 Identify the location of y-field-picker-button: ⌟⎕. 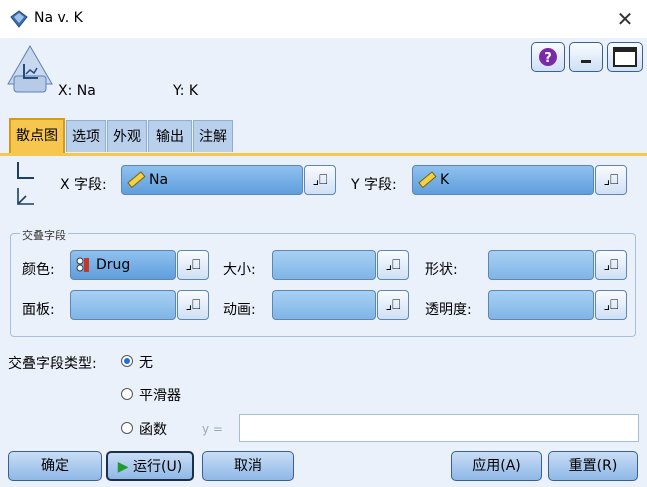
(611, 180).